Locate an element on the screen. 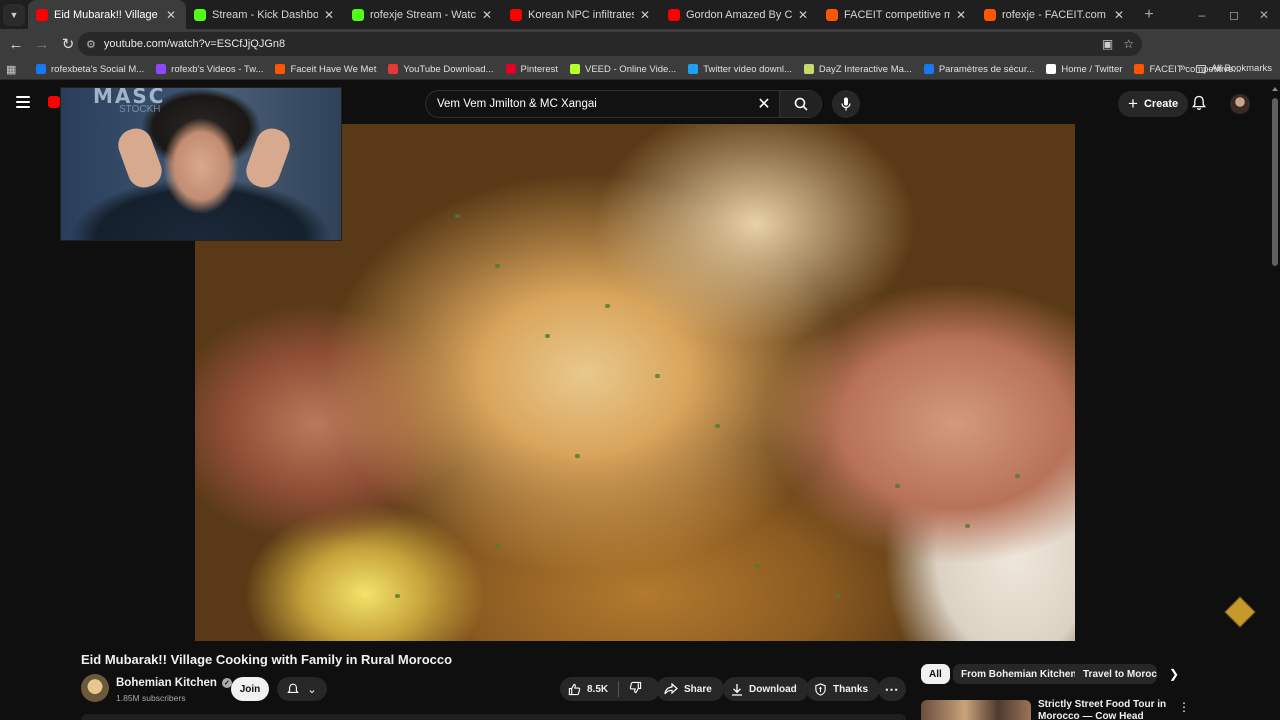 The height and width of the screenshot is (720, 1280). install-app-icon: ▣ is located at coordinates (1107, 44).